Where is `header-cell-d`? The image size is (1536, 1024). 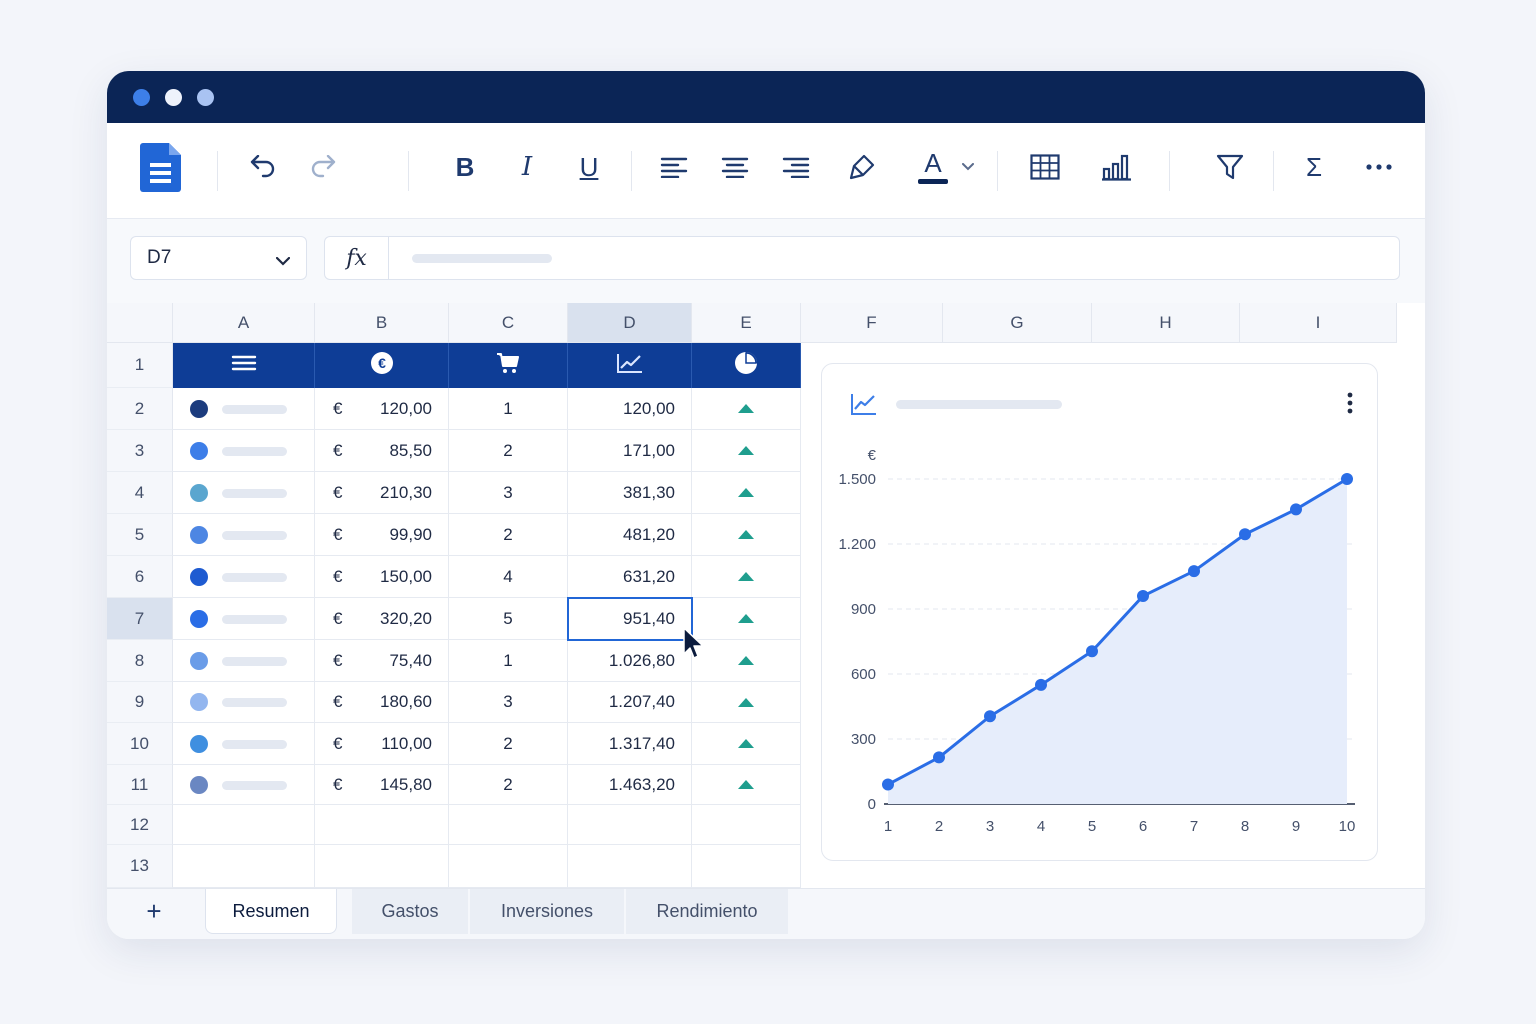 header-cell-d is located at coordinates (630, 365).